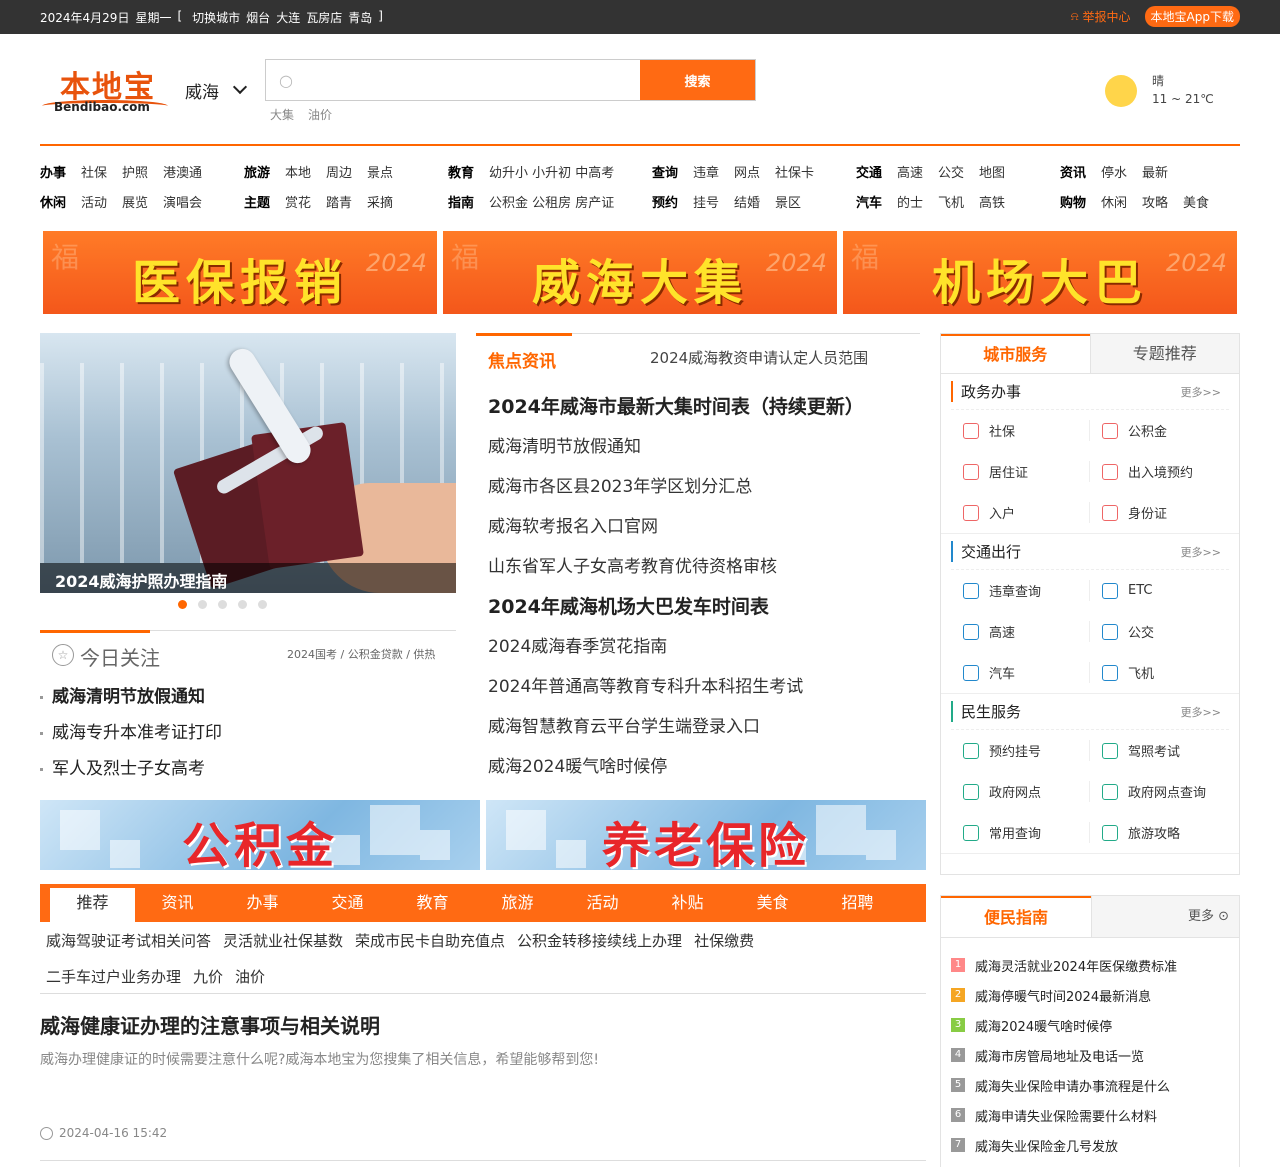 This screenshot has width=1280, height=1167. What do you see at coordinates (706, 835) in the screenshot?
I see `secondary-banner: 养老保险` at bounding box center [706, 835].